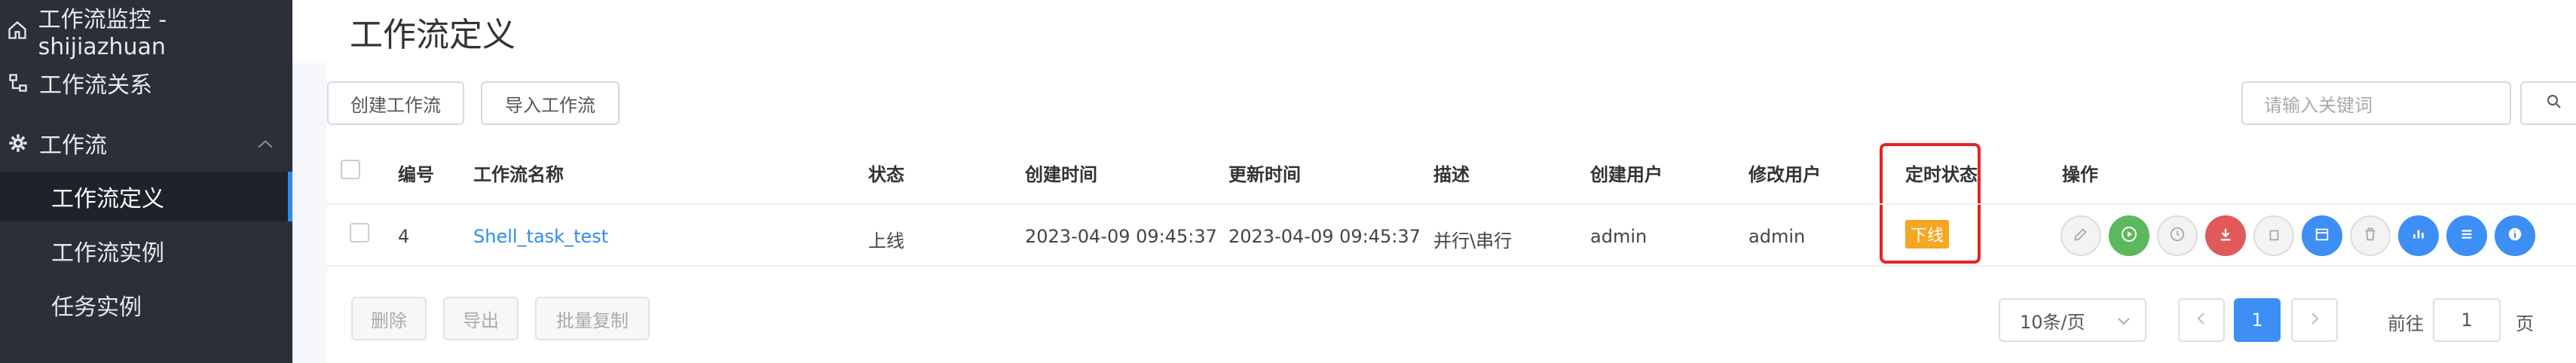 The height and width of the screenshot is (363, 2576). I want to click on edit-icon, so click(2081, 236).